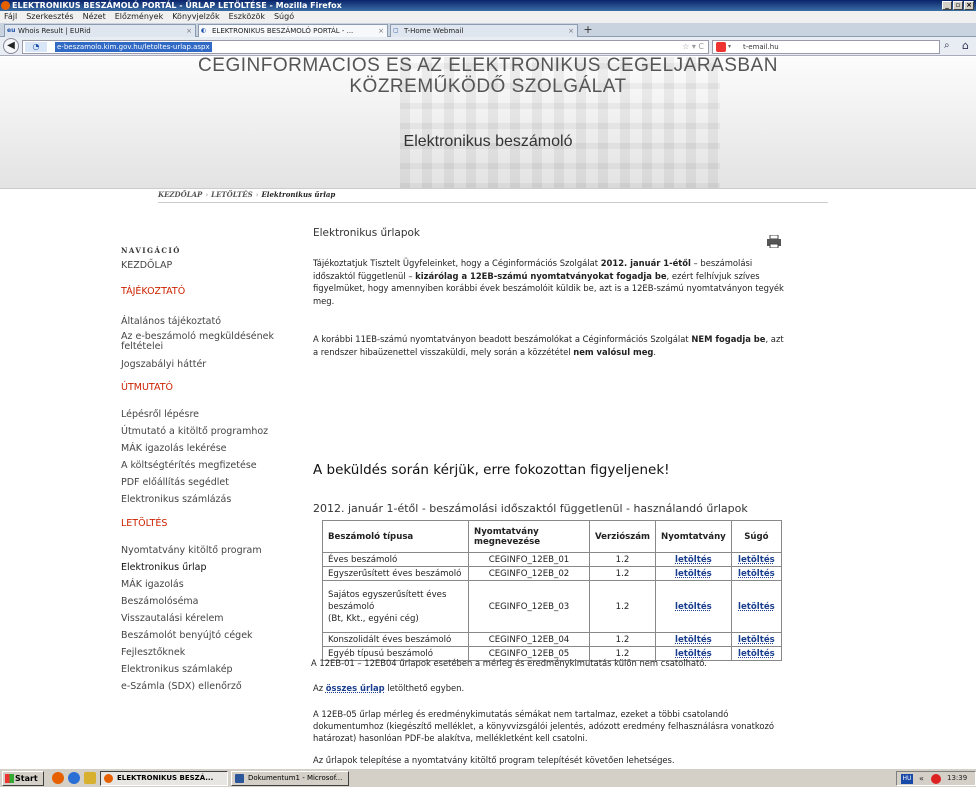  Describe the element at coordinates (213, 387) in the screenshot. I see `sidebar-section-guide: ÚTMUTATÓ` at that location.